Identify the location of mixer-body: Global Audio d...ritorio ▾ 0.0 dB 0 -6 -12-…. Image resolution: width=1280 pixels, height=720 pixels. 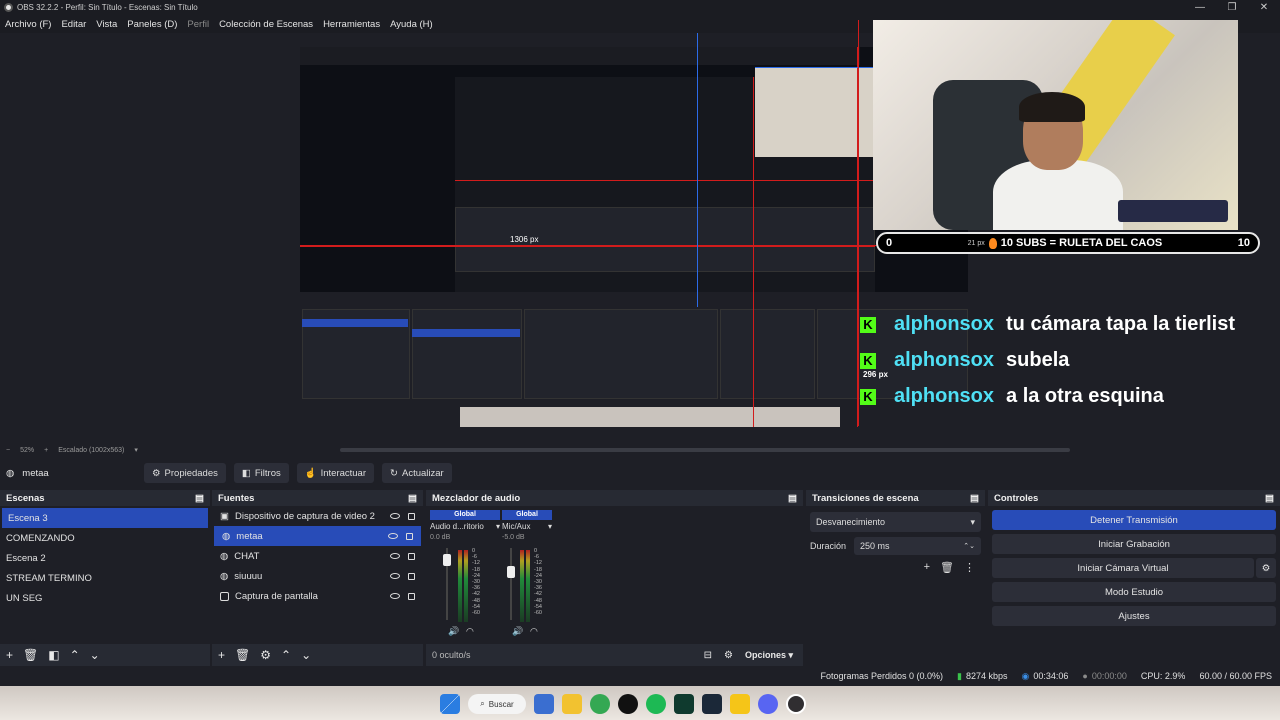
(614, 575).